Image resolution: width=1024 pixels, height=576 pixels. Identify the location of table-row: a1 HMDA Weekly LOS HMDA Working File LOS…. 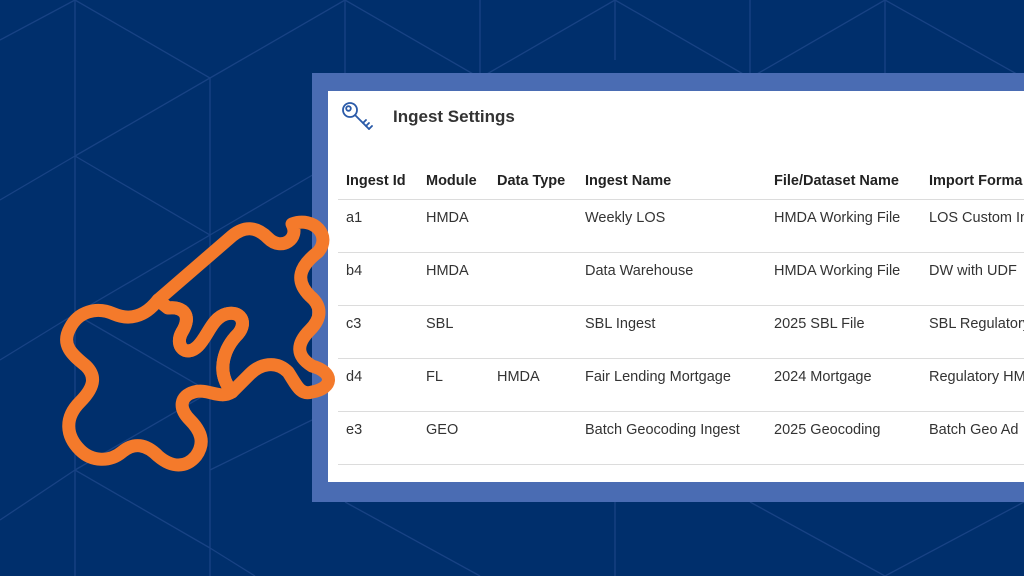
(681, 226).